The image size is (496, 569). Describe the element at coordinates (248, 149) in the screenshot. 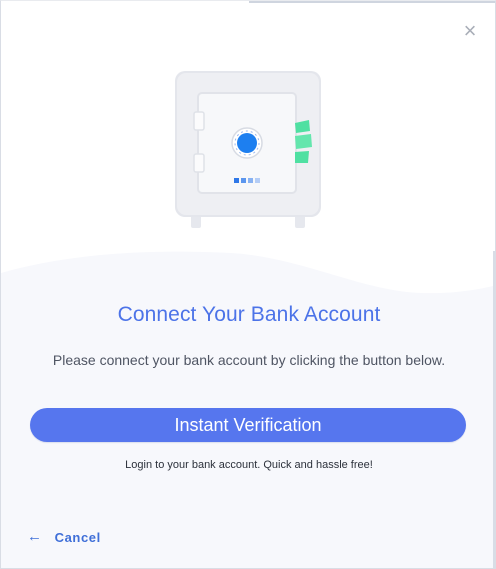

I see `bank-safe-illustration` at that location.